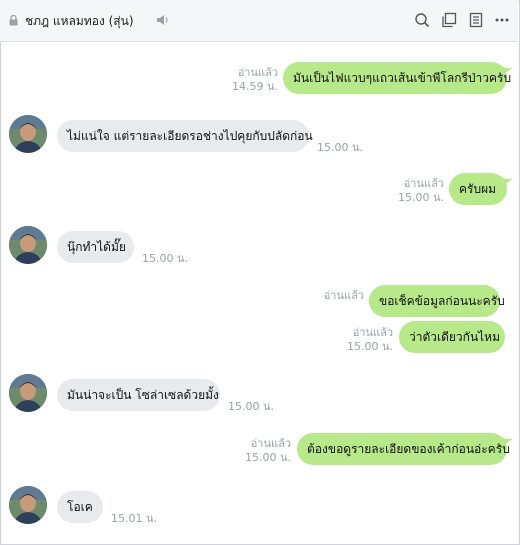 The width and height of the screenshot is (520, 545). What do you see at coordinates (502, 20) in the screenshot?
I see `more-icon` at bounding box center [502, 20].